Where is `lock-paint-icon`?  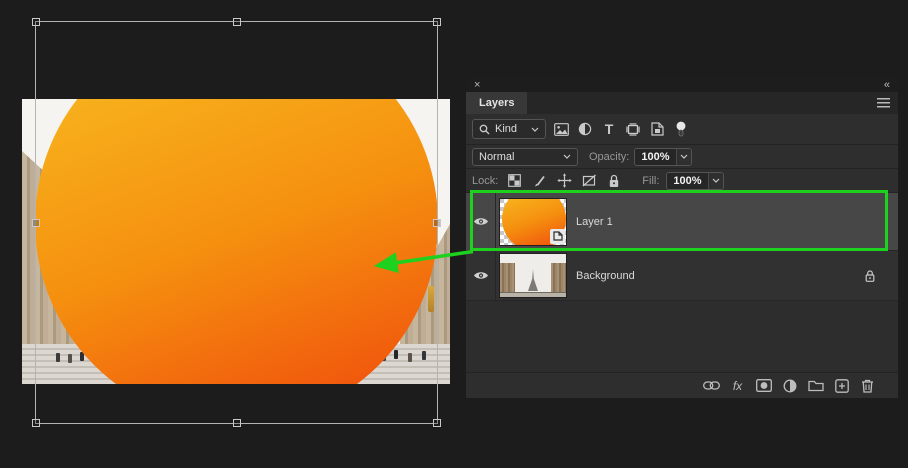
lock-paint-icon is located at coordinates (539, 181).